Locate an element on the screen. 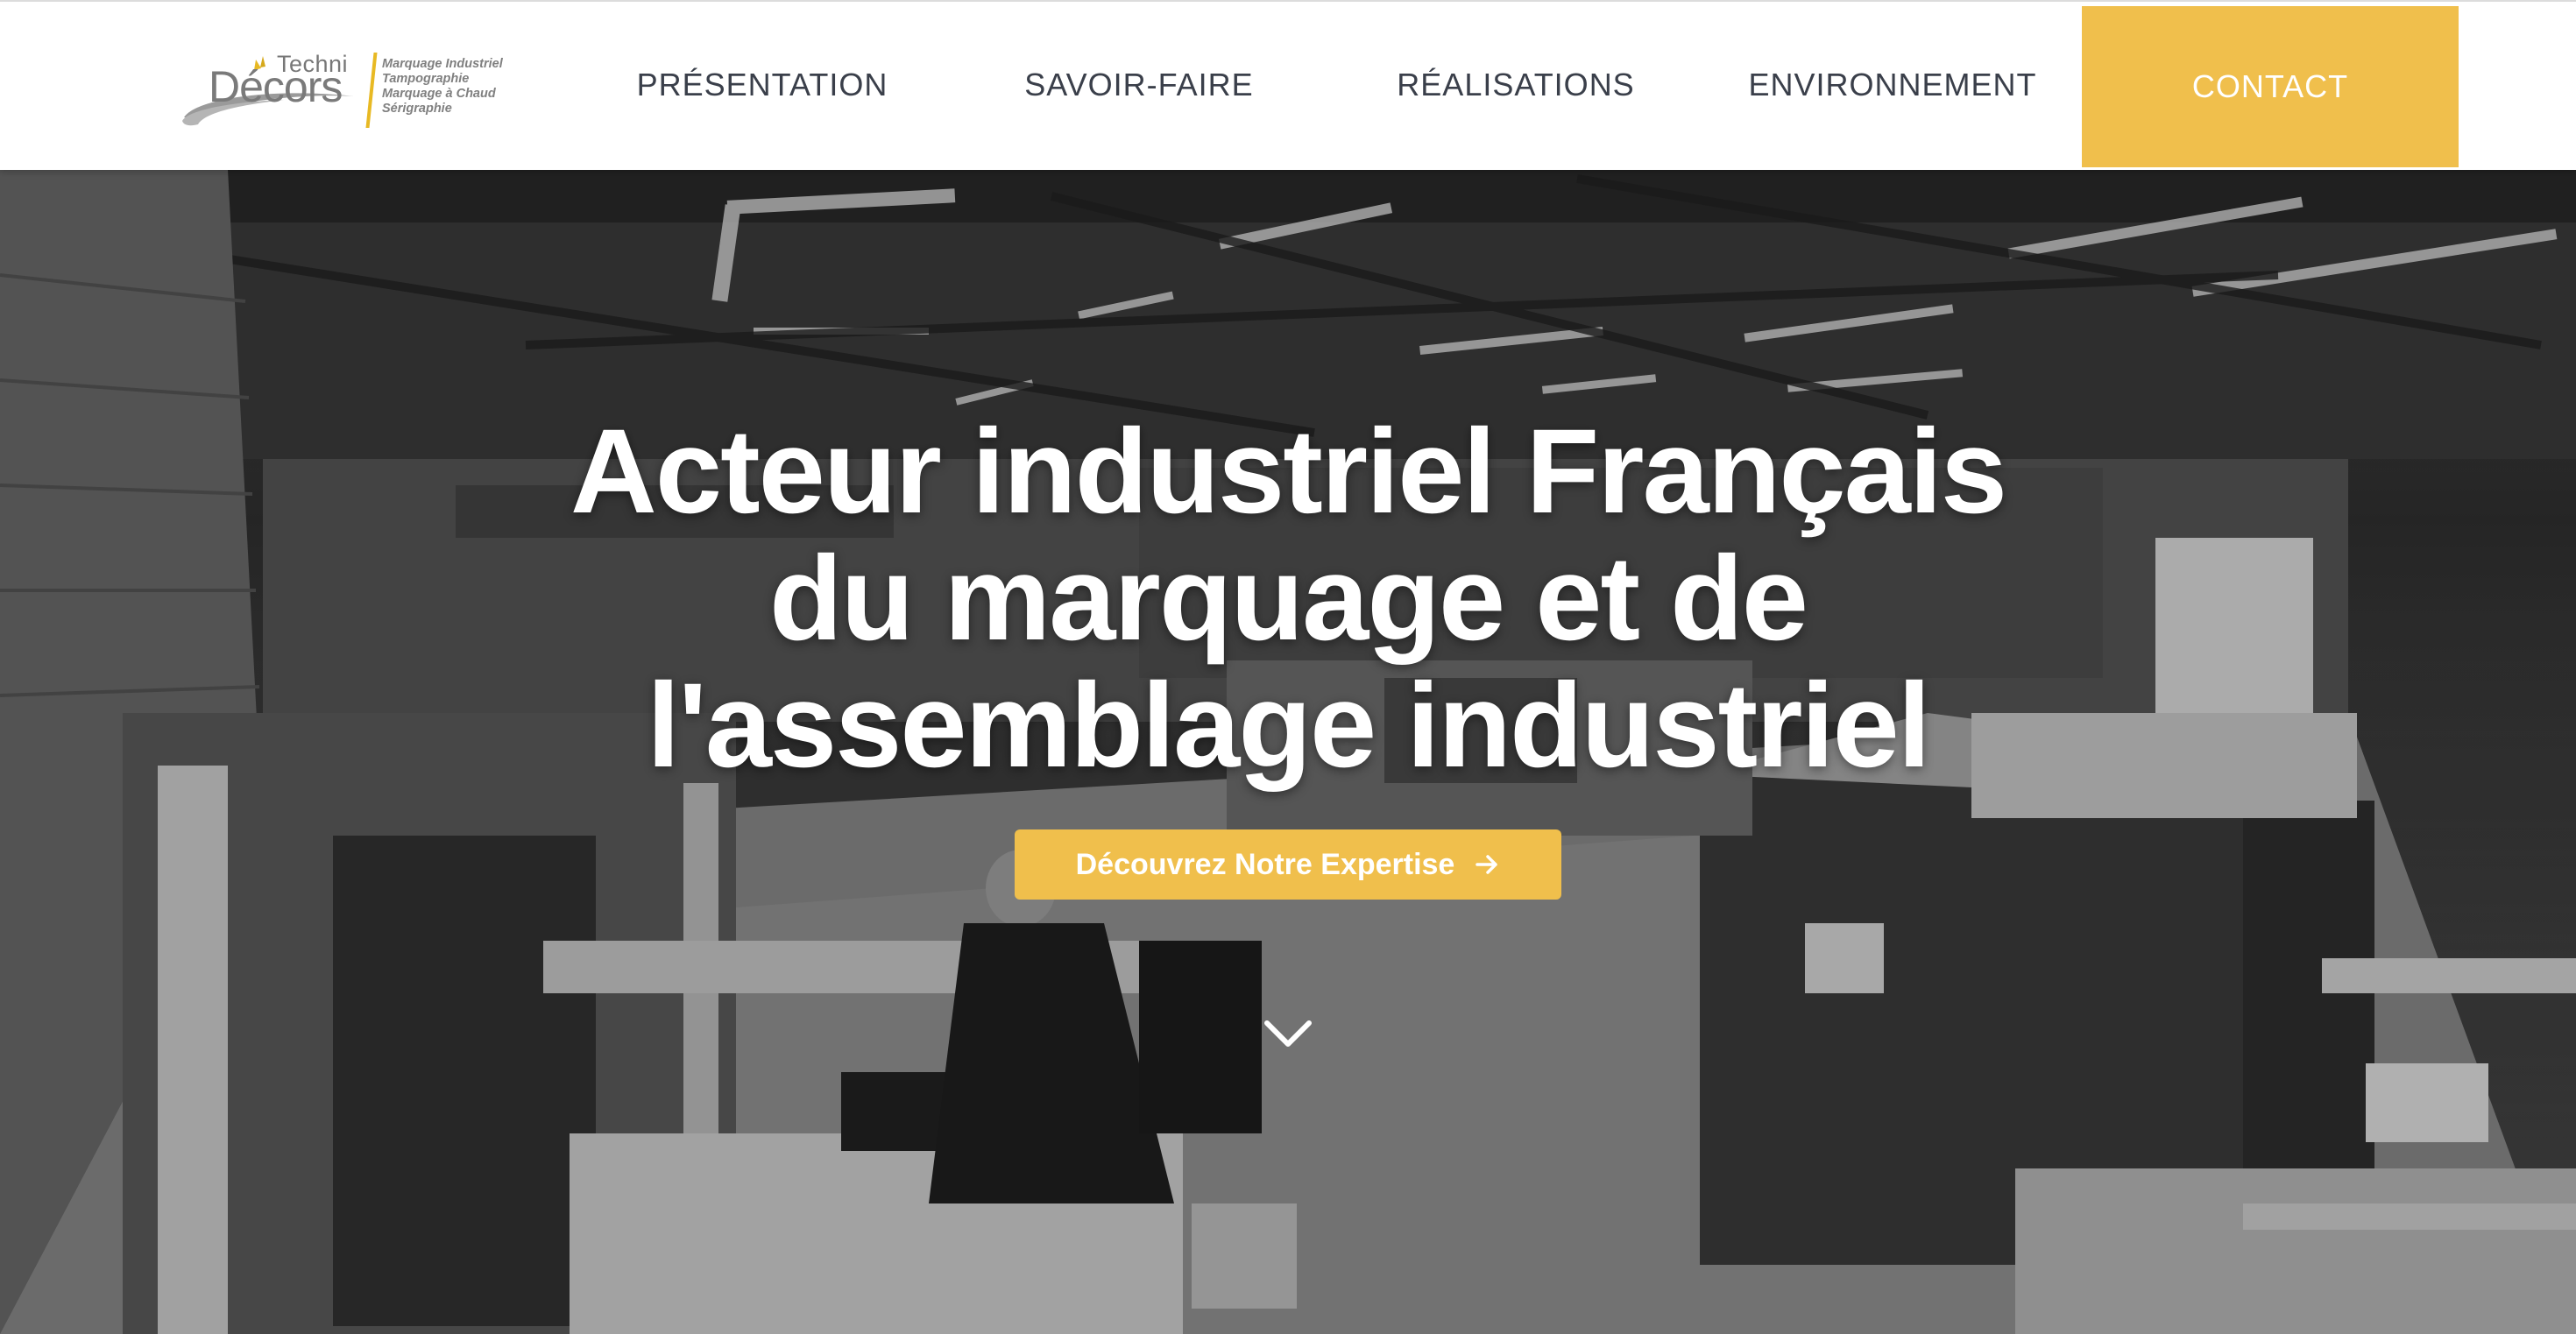 The width and height of the screenshot is (2576, 1334). hero-title-line: l'assemblage industriel is located at coordinates (1289, 726).